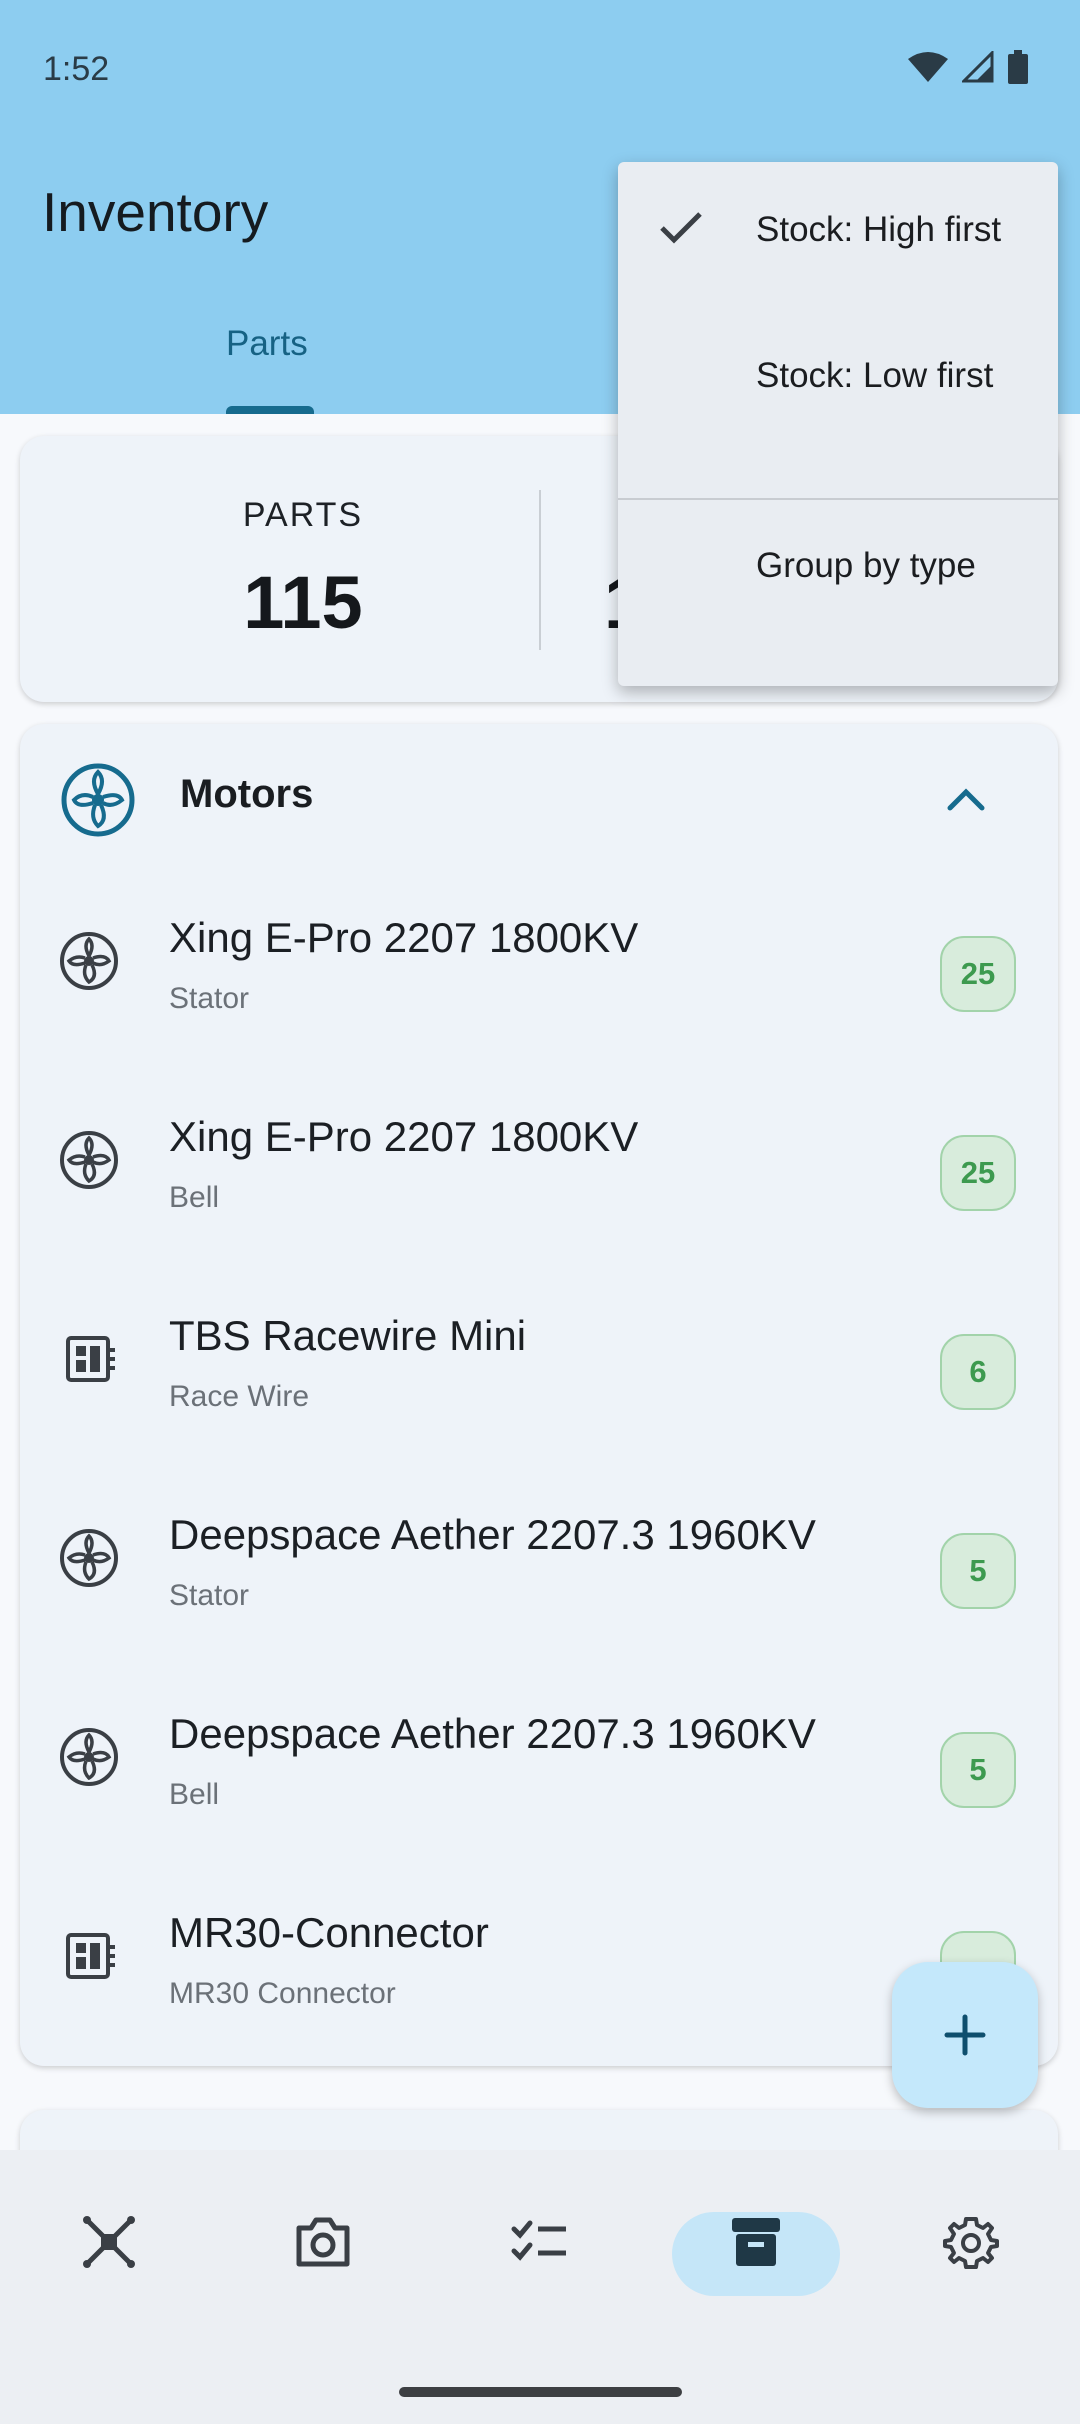 Image resolution: width=1080 pixels, height=2424 pixels. What do you see at coordinates (1018, 67) in the screenshot?
I see `battery-icon` at bounding box center [1018, 67].